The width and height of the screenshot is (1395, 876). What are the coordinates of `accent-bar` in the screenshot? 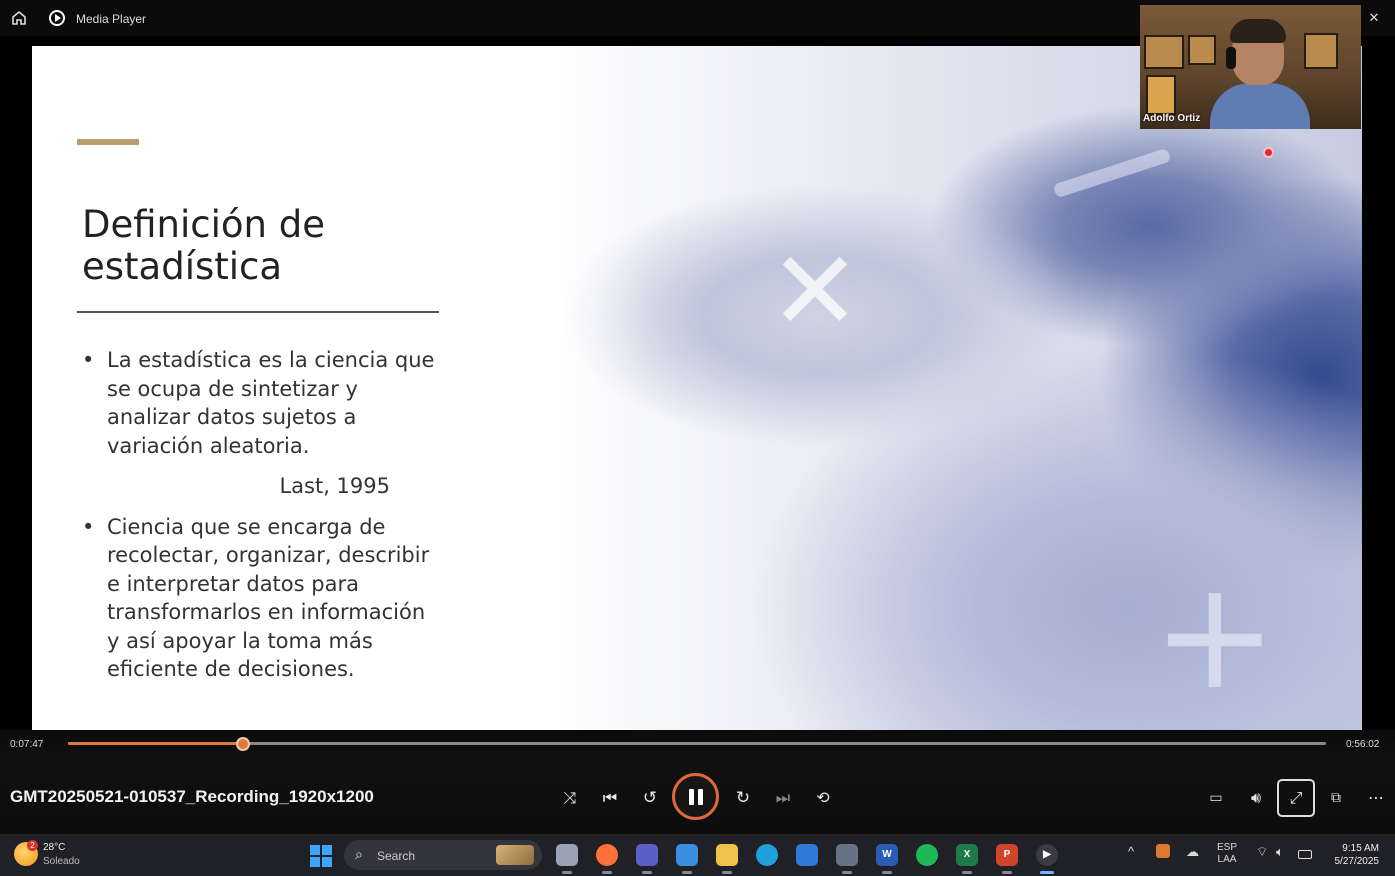 It's located at (108, 142).